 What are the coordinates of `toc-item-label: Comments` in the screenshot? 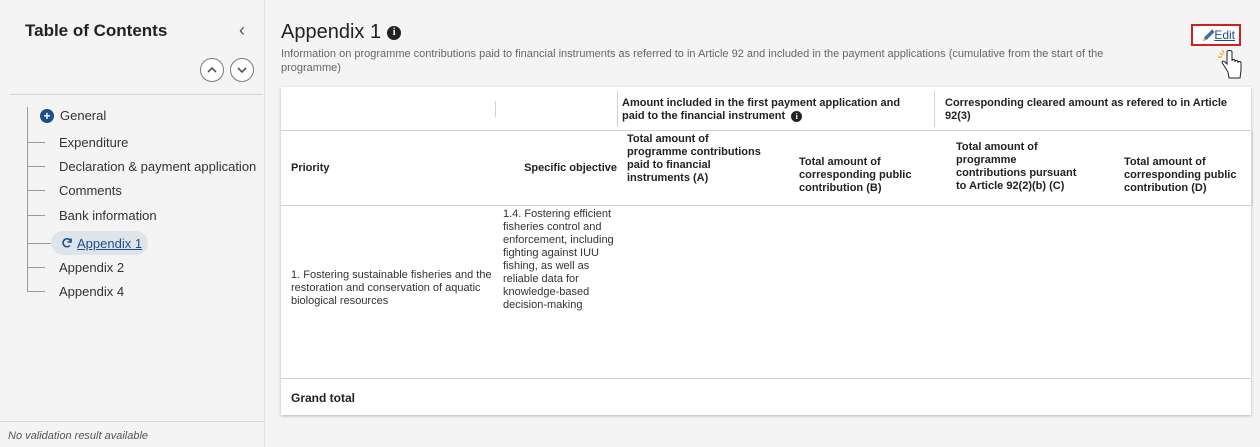 It's located at (90, 190).